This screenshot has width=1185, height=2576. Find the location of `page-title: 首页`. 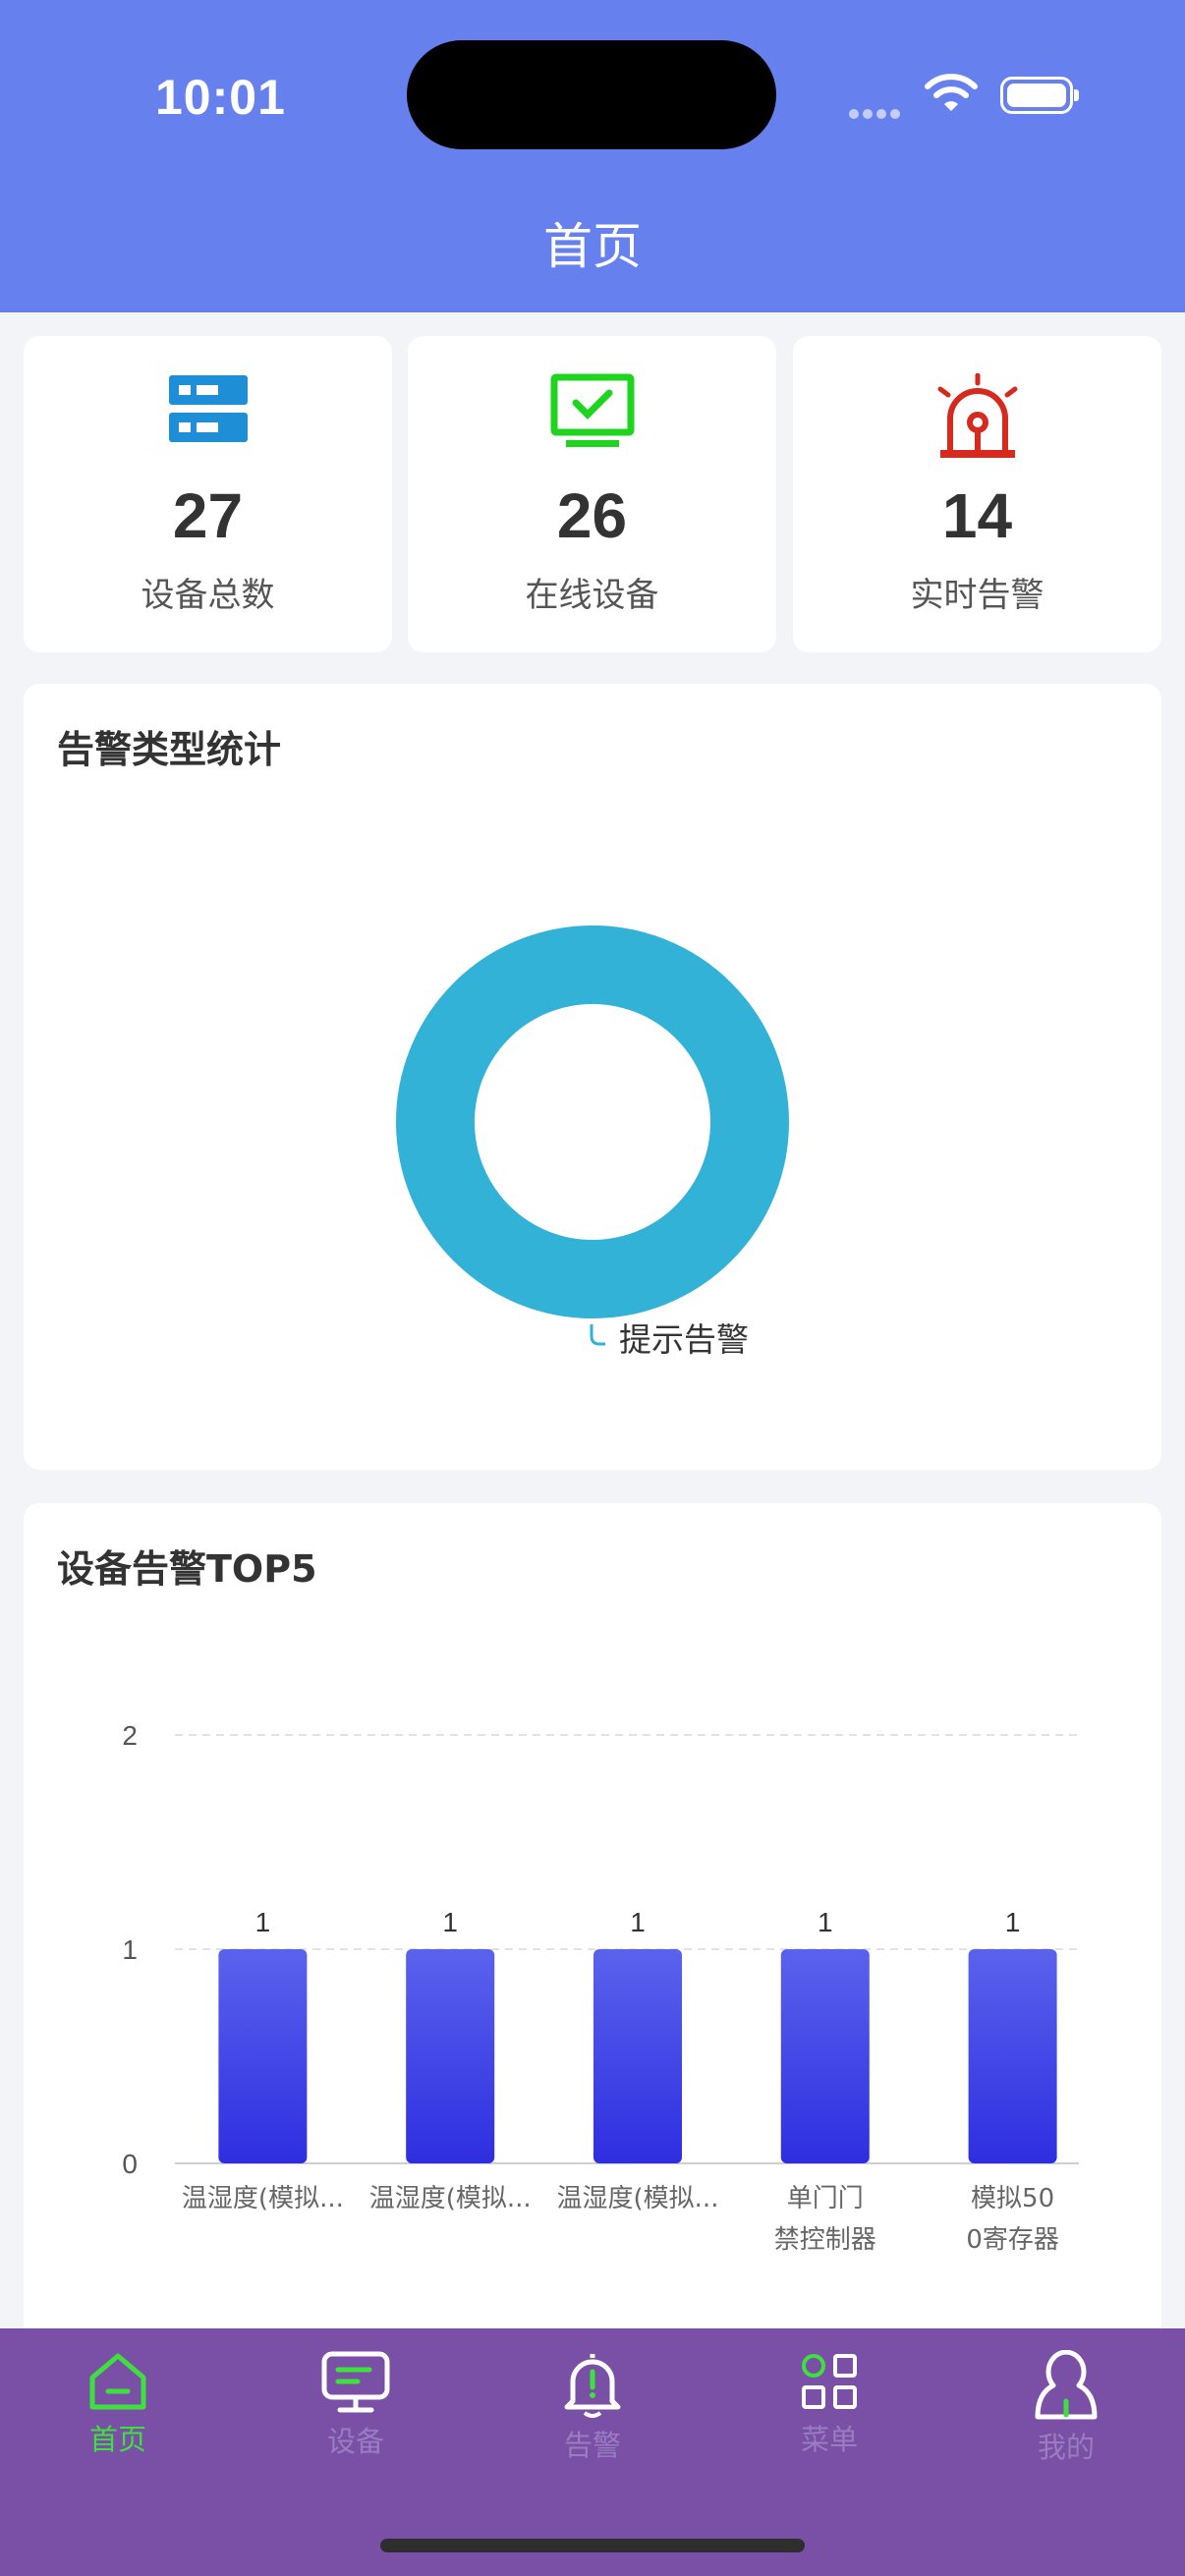

page-title: 首页 is located at coordinates (592, 246).